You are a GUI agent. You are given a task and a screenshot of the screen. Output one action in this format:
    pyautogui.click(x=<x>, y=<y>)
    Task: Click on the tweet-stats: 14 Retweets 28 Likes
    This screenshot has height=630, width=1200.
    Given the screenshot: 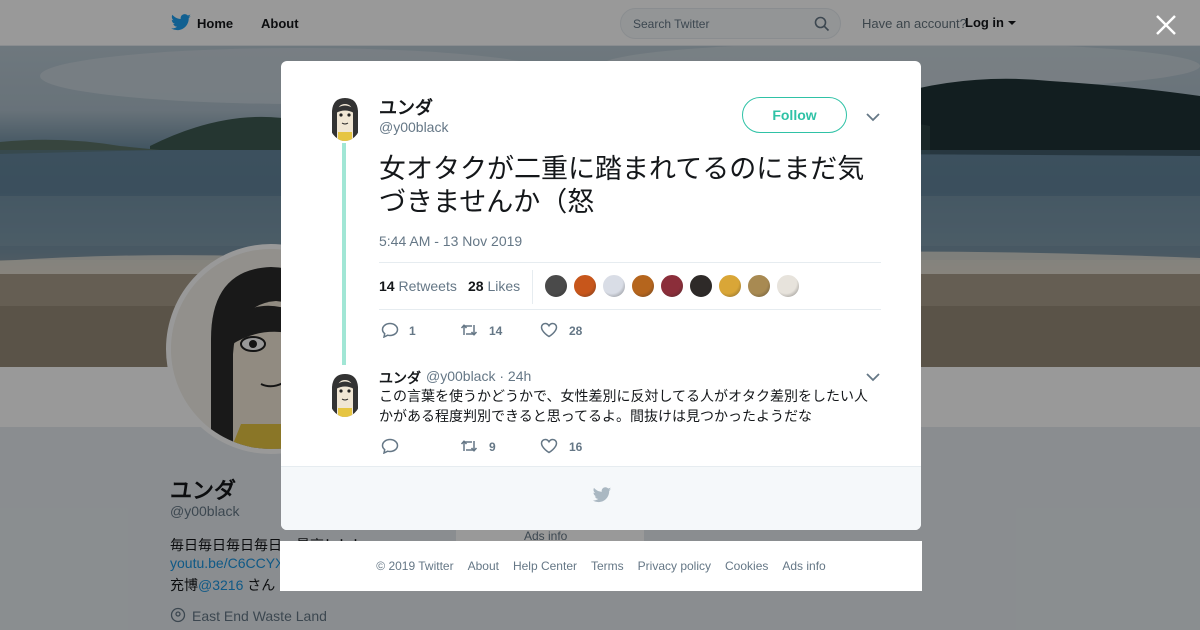 What is the action you would take?
    pyautogui.click(x=630, y=286)
    